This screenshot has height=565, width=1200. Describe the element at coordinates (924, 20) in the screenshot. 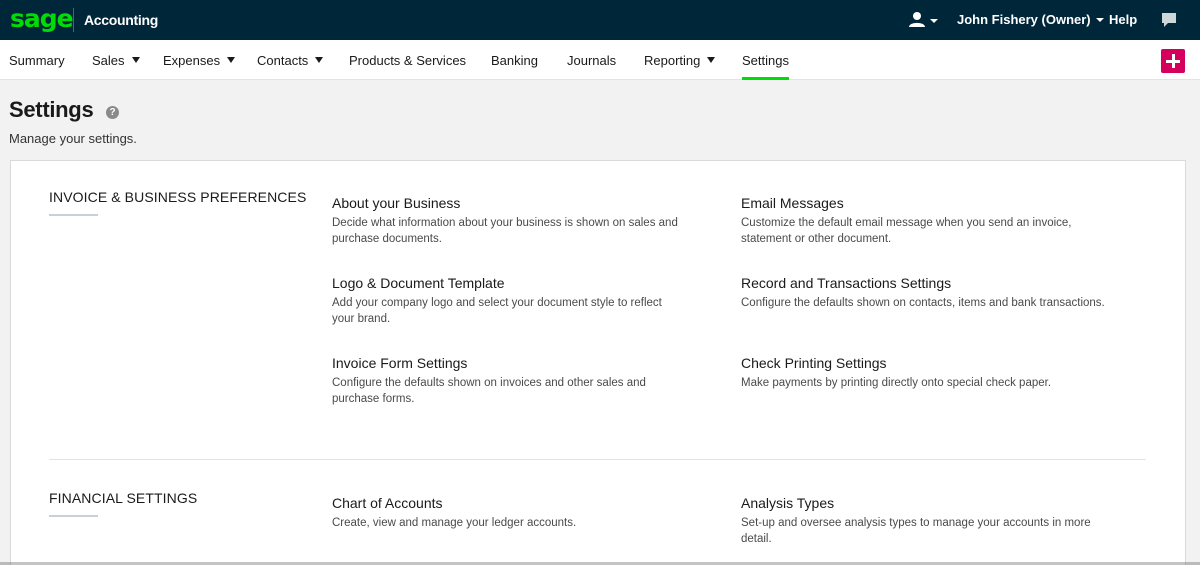

I see `user-menu-icon` at that location.